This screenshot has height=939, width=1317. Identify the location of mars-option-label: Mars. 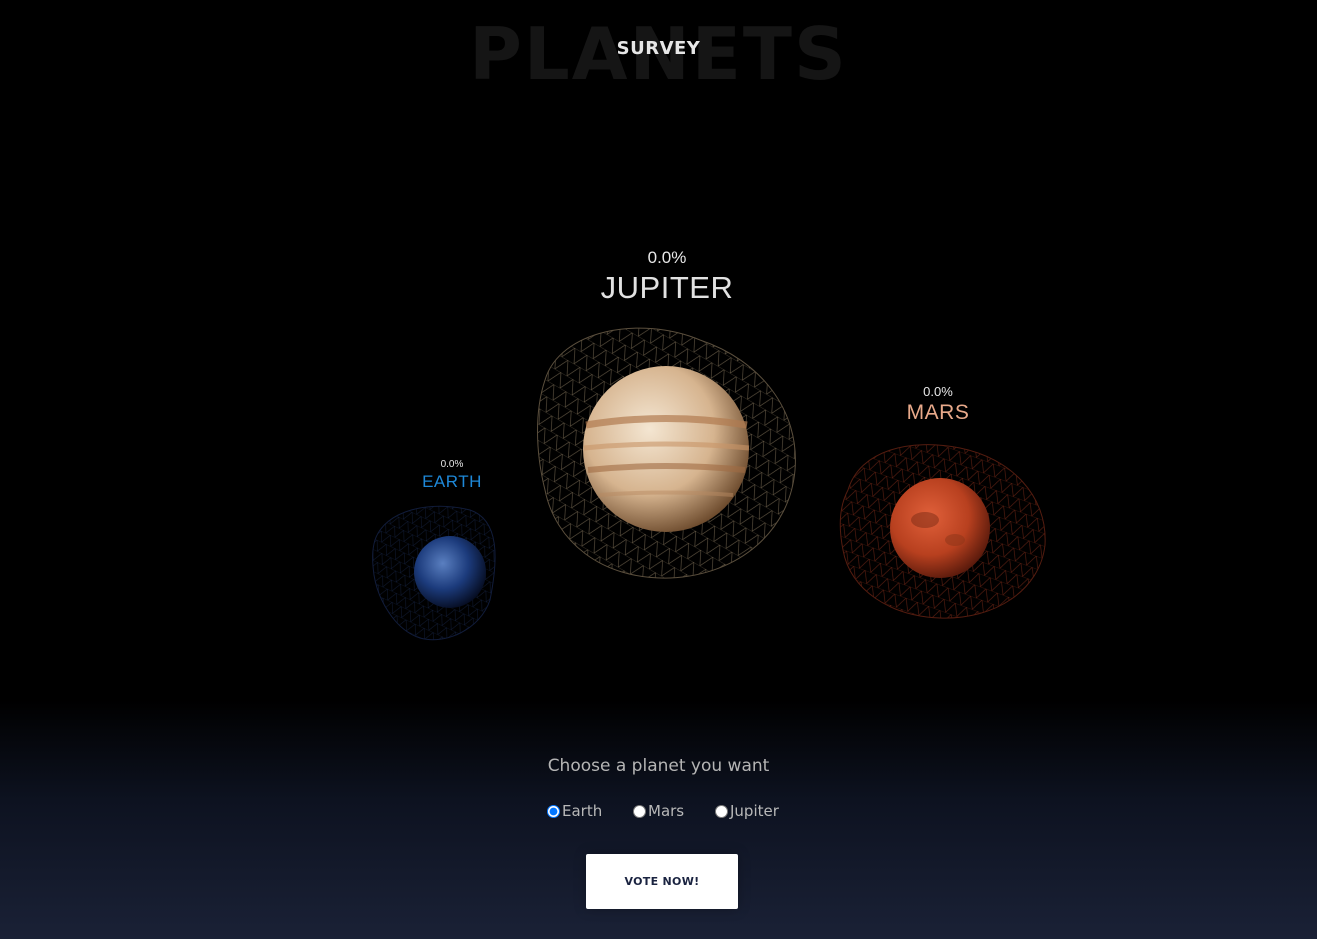
(666, 811).